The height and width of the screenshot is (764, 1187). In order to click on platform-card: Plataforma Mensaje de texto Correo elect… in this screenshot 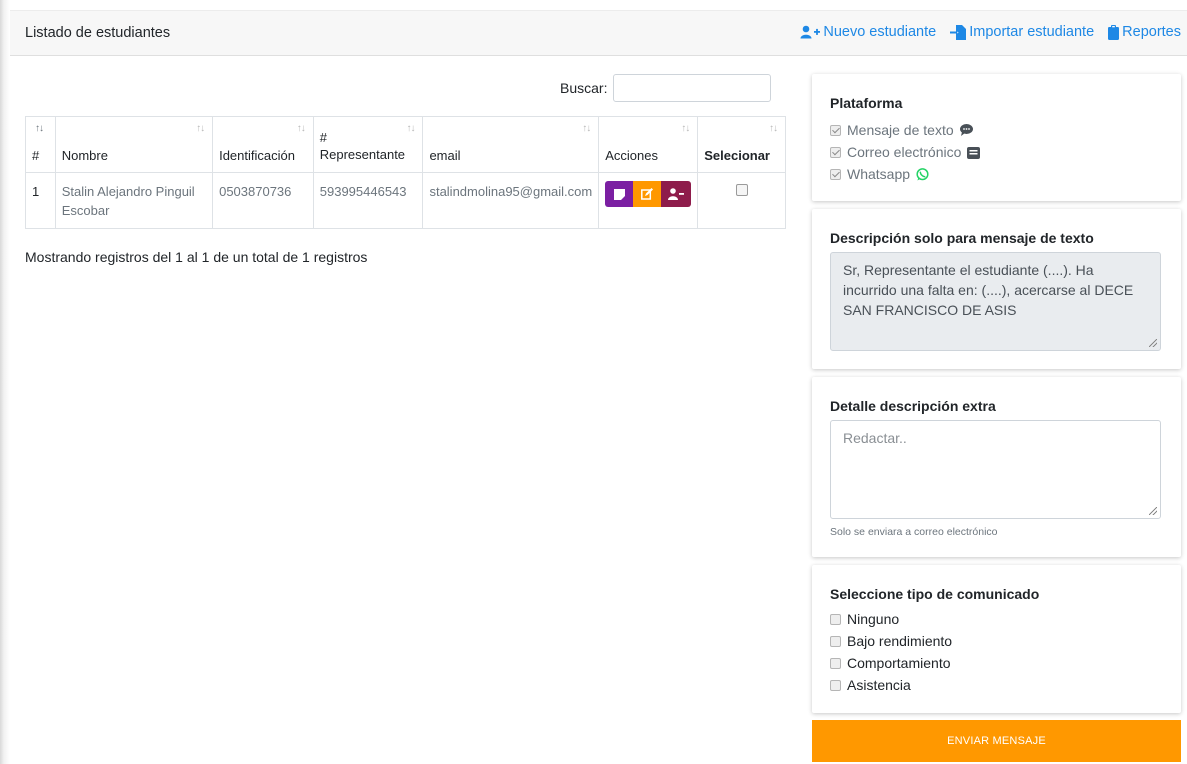, I will do `click(996, 137)`.